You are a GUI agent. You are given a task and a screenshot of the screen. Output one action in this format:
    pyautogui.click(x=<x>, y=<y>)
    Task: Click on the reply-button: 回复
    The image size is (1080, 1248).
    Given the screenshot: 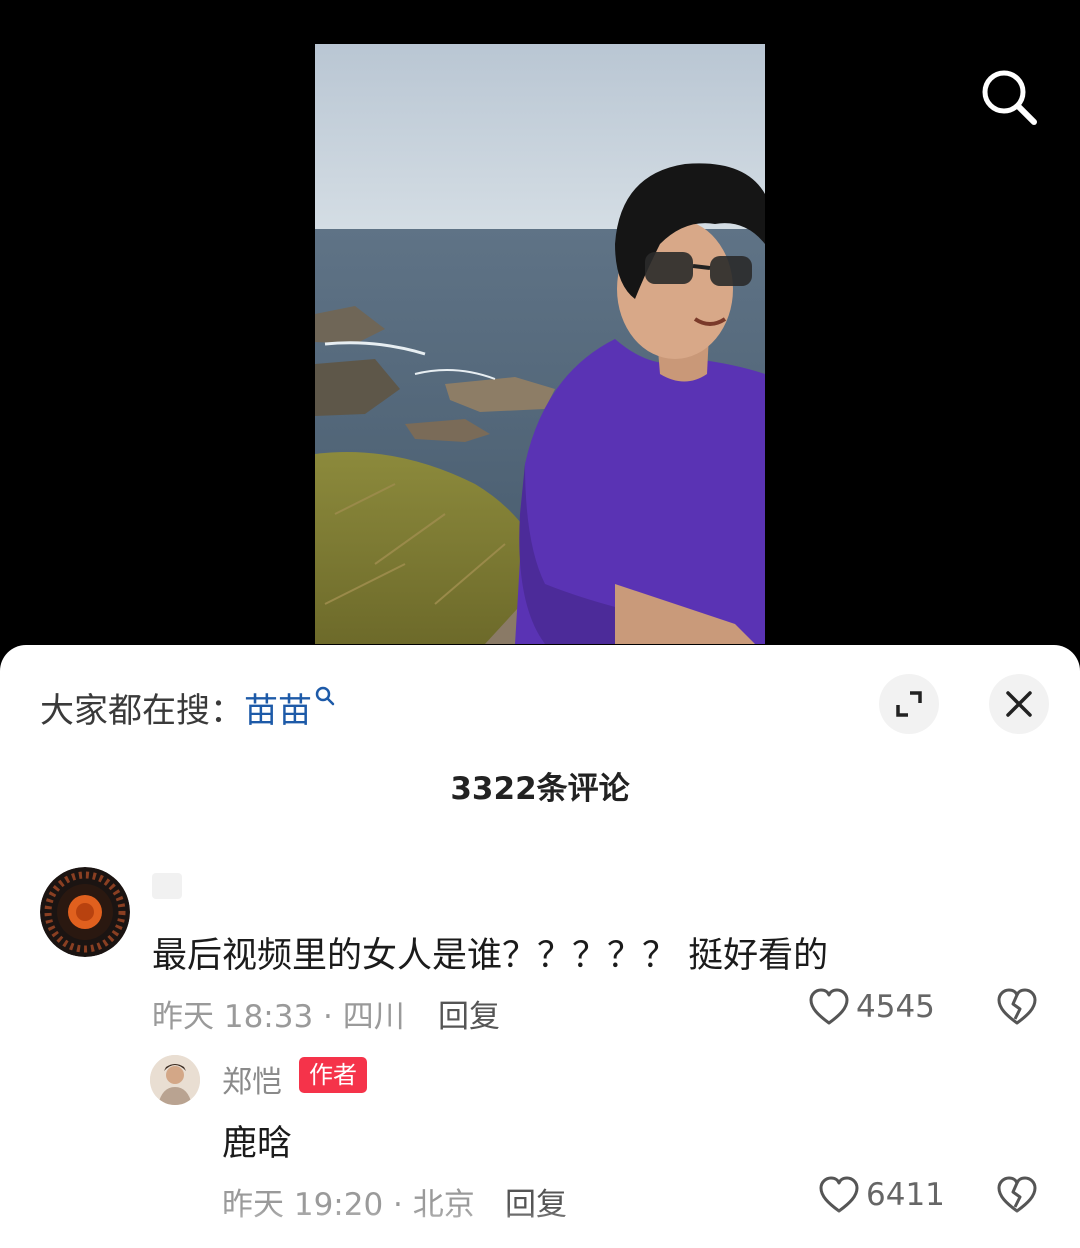 What is the action you would take?
    pyautogui.click(x=469, y=1013)
    